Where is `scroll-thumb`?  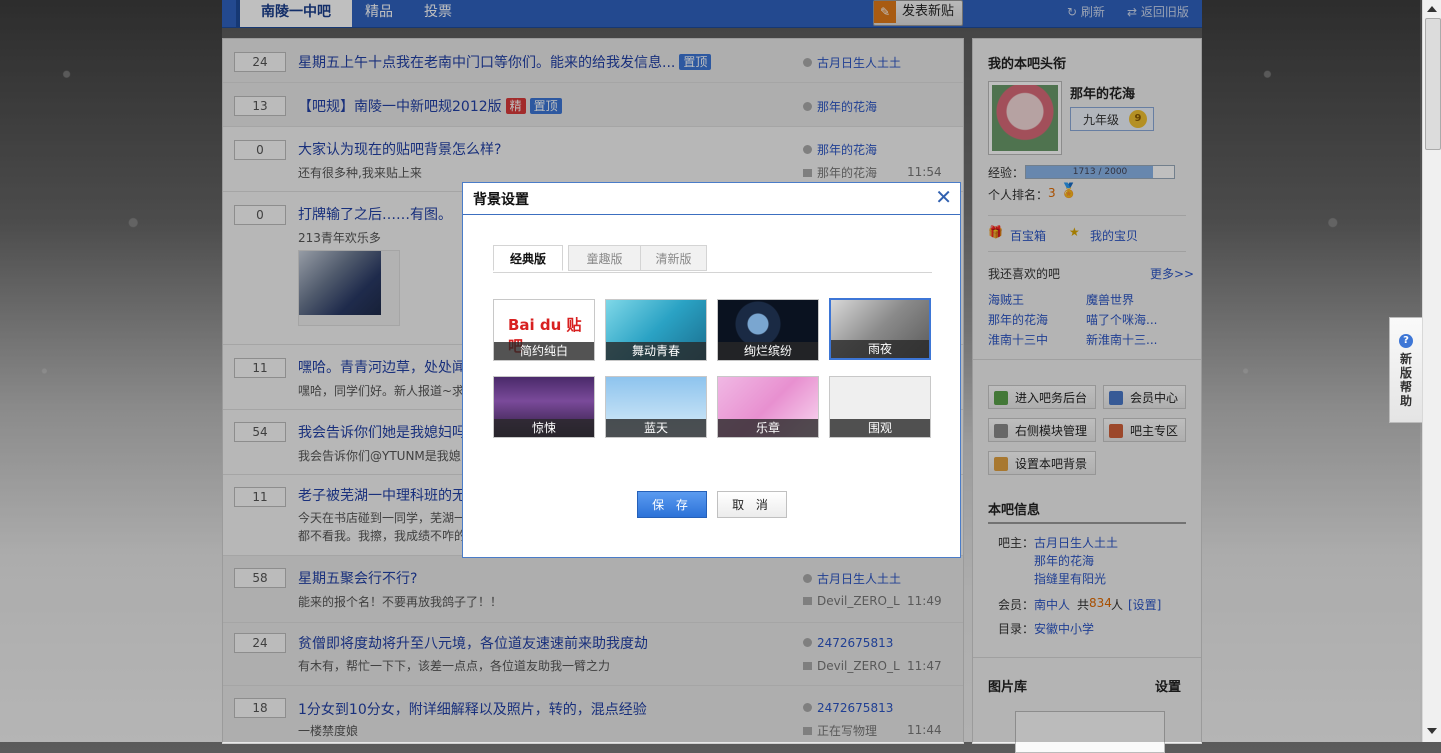
scroll-thumb is located at coordinates (1433, 84).